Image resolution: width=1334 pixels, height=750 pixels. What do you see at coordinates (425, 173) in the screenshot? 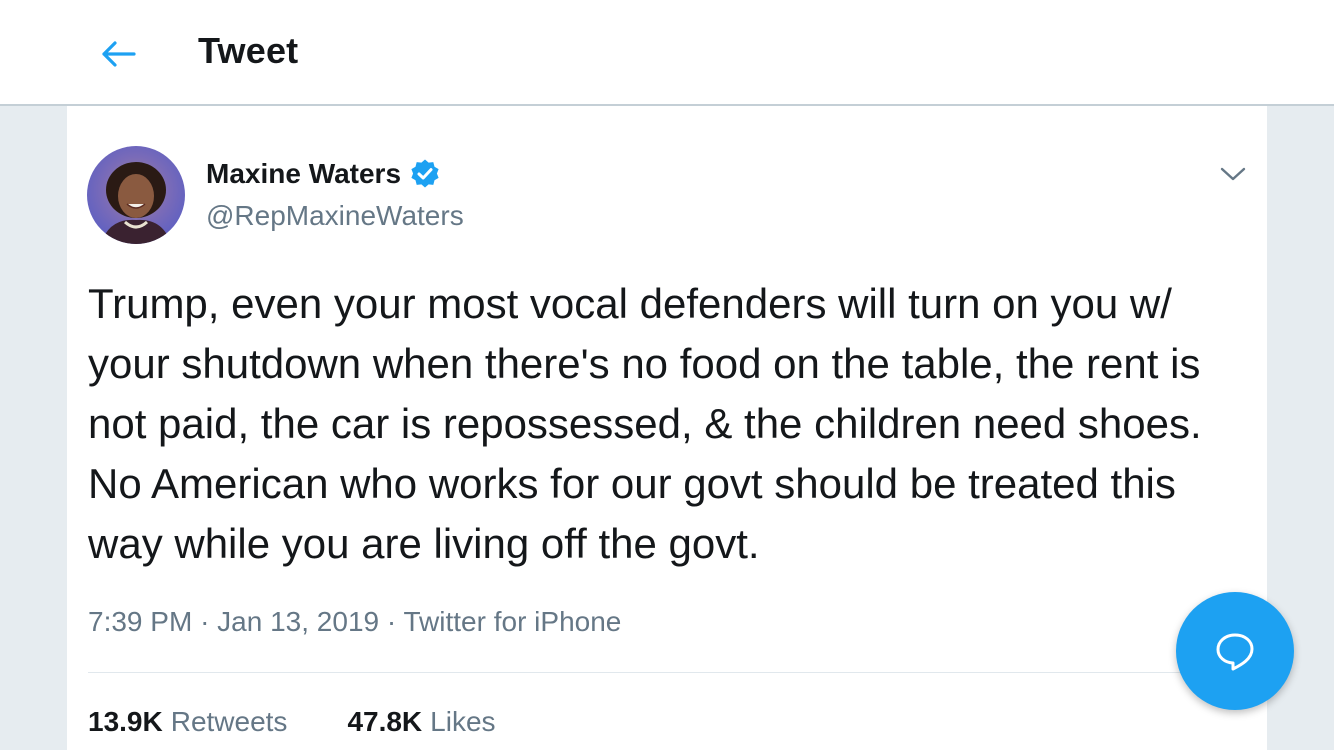
I see `verified-badge-icon` at bounding box center [425, 173].